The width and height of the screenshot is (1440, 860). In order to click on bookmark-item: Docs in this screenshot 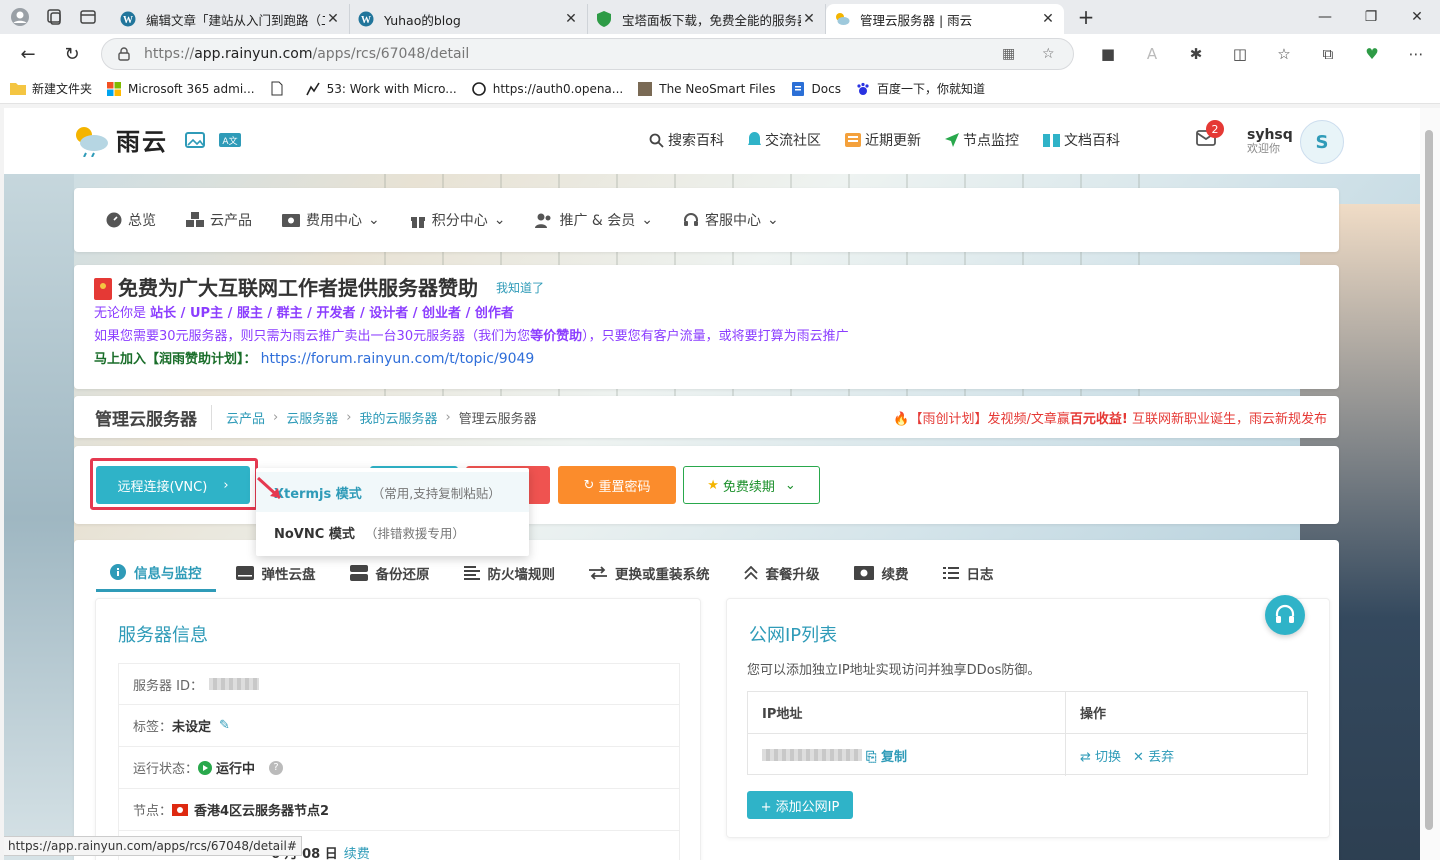, I will do `click(815, 89)`.